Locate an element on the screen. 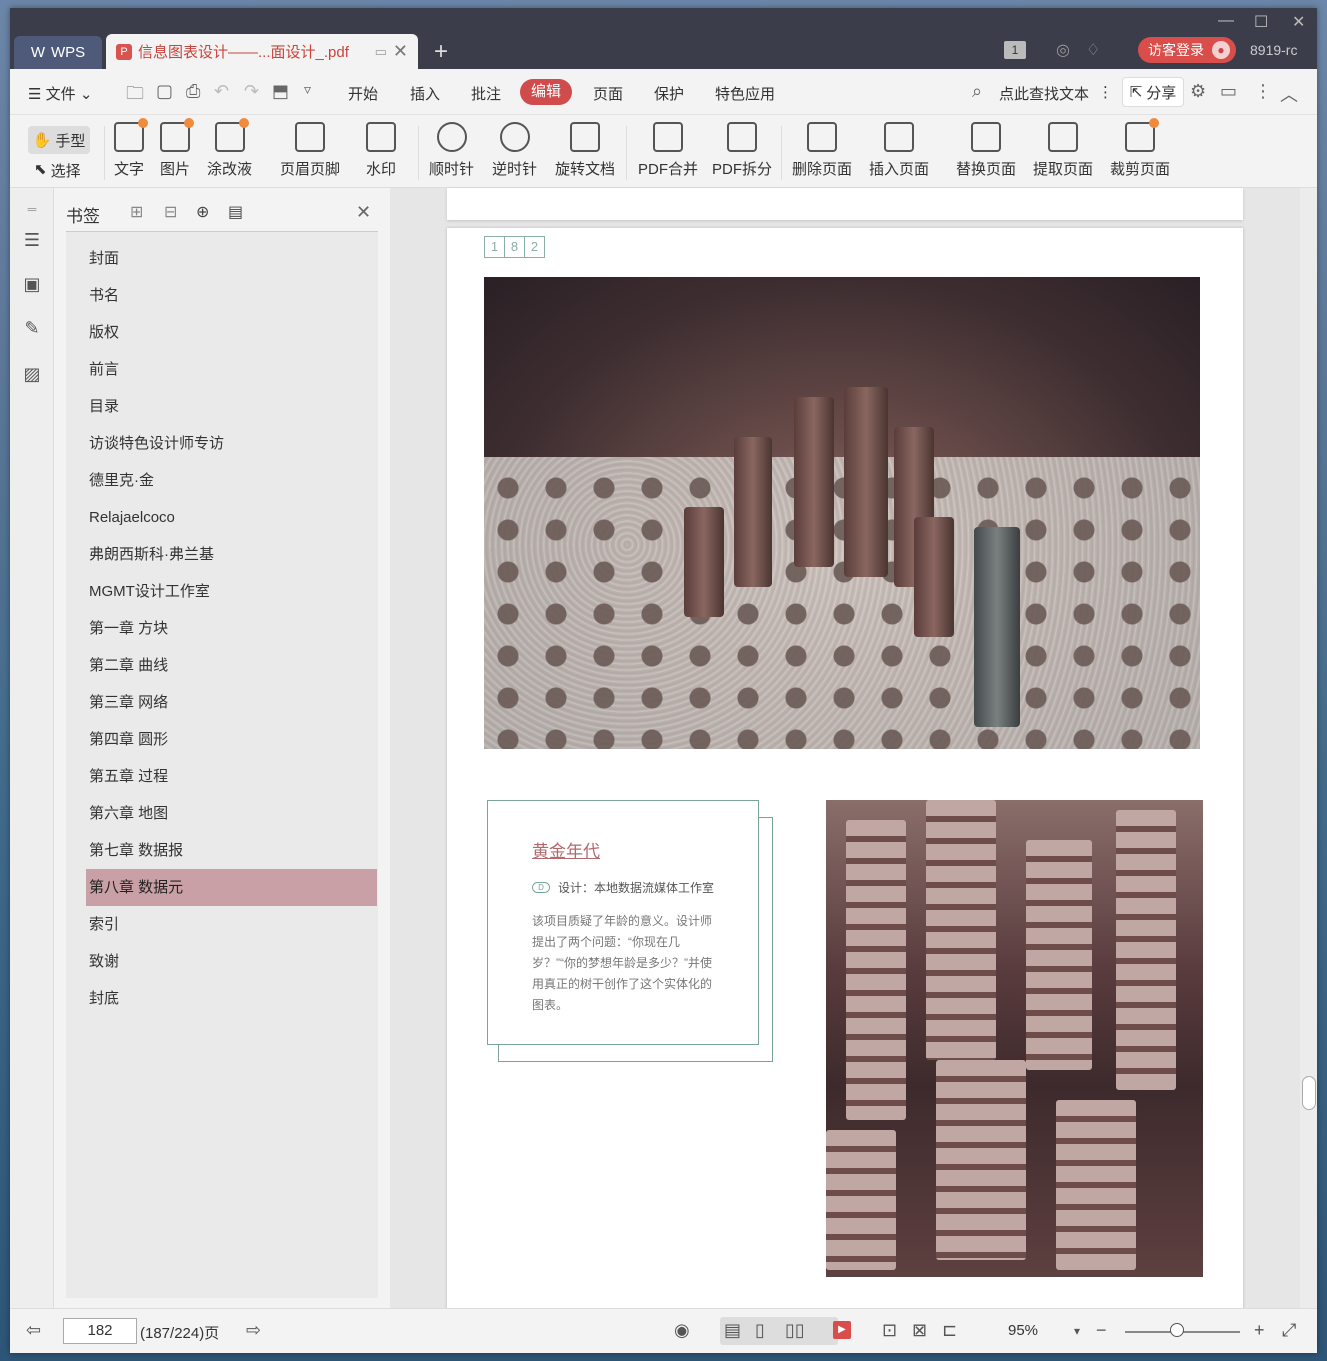 The height and width of the screenshot is (1361, 1327). expand-all-icon: ⊞ is located at coordinates (136, 212).